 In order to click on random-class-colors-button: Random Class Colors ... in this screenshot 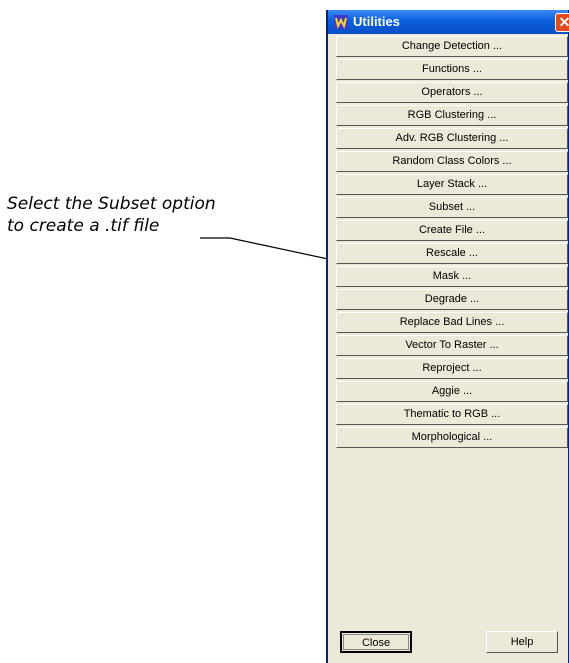, I will do `click(452, 161)`.